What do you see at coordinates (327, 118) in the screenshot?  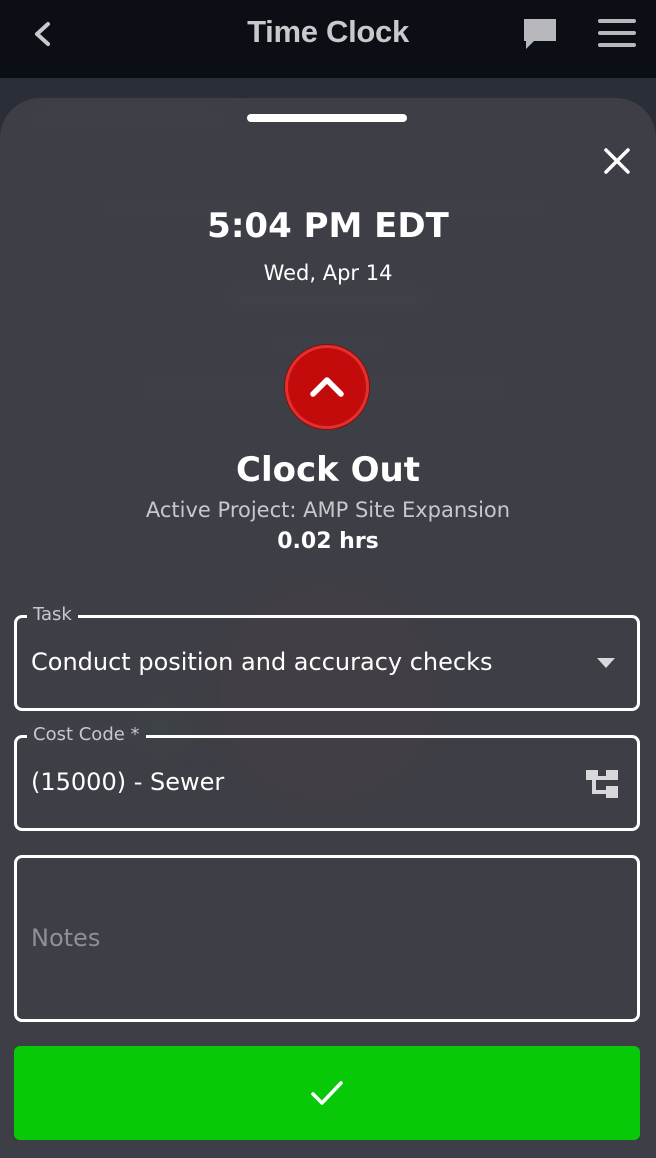 I see `sheet-drag-handle` at bounding box center [327, 118].